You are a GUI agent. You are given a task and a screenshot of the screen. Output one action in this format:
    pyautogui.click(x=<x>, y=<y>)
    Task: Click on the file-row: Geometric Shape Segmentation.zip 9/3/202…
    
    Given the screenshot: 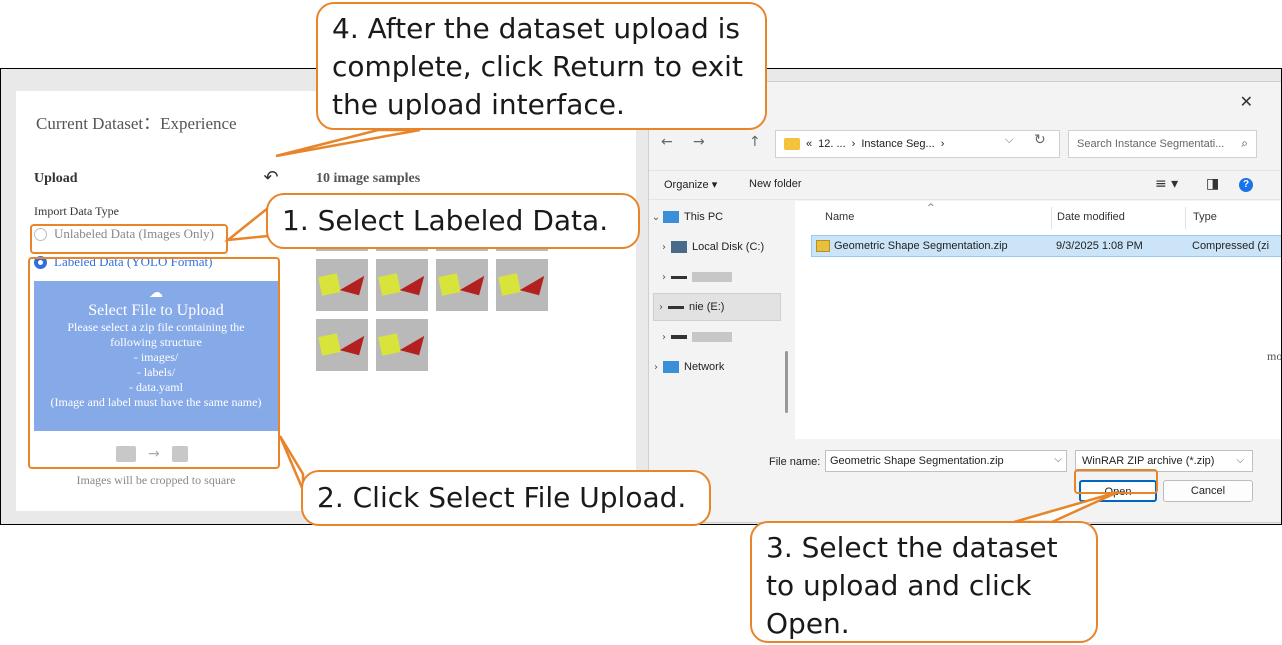 What is the action you would take?
    pyautogui.click(x=1046, y=246)
    